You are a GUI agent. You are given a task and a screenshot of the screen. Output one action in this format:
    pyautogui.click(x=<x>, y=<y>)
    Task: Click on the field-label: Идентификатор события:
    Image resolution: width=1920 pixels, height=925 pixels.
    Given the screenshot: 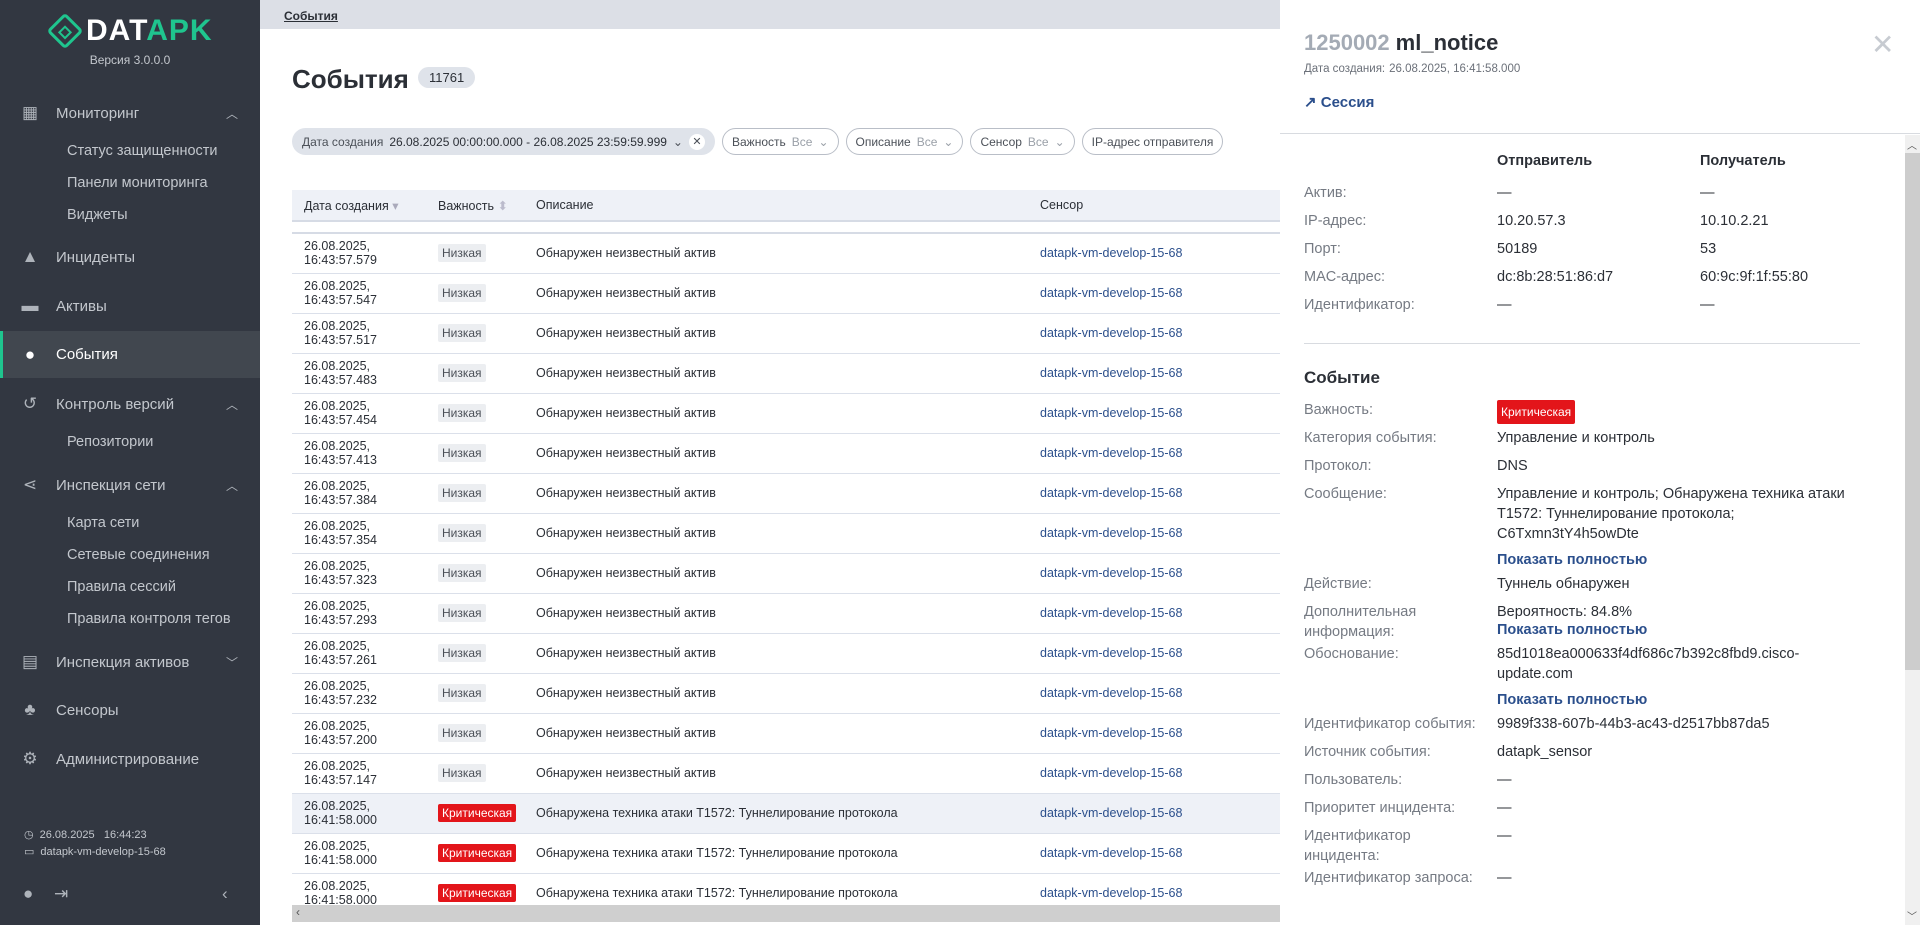 What is the action you would take?
    pyautogui.click(x=1390, y=724)
    